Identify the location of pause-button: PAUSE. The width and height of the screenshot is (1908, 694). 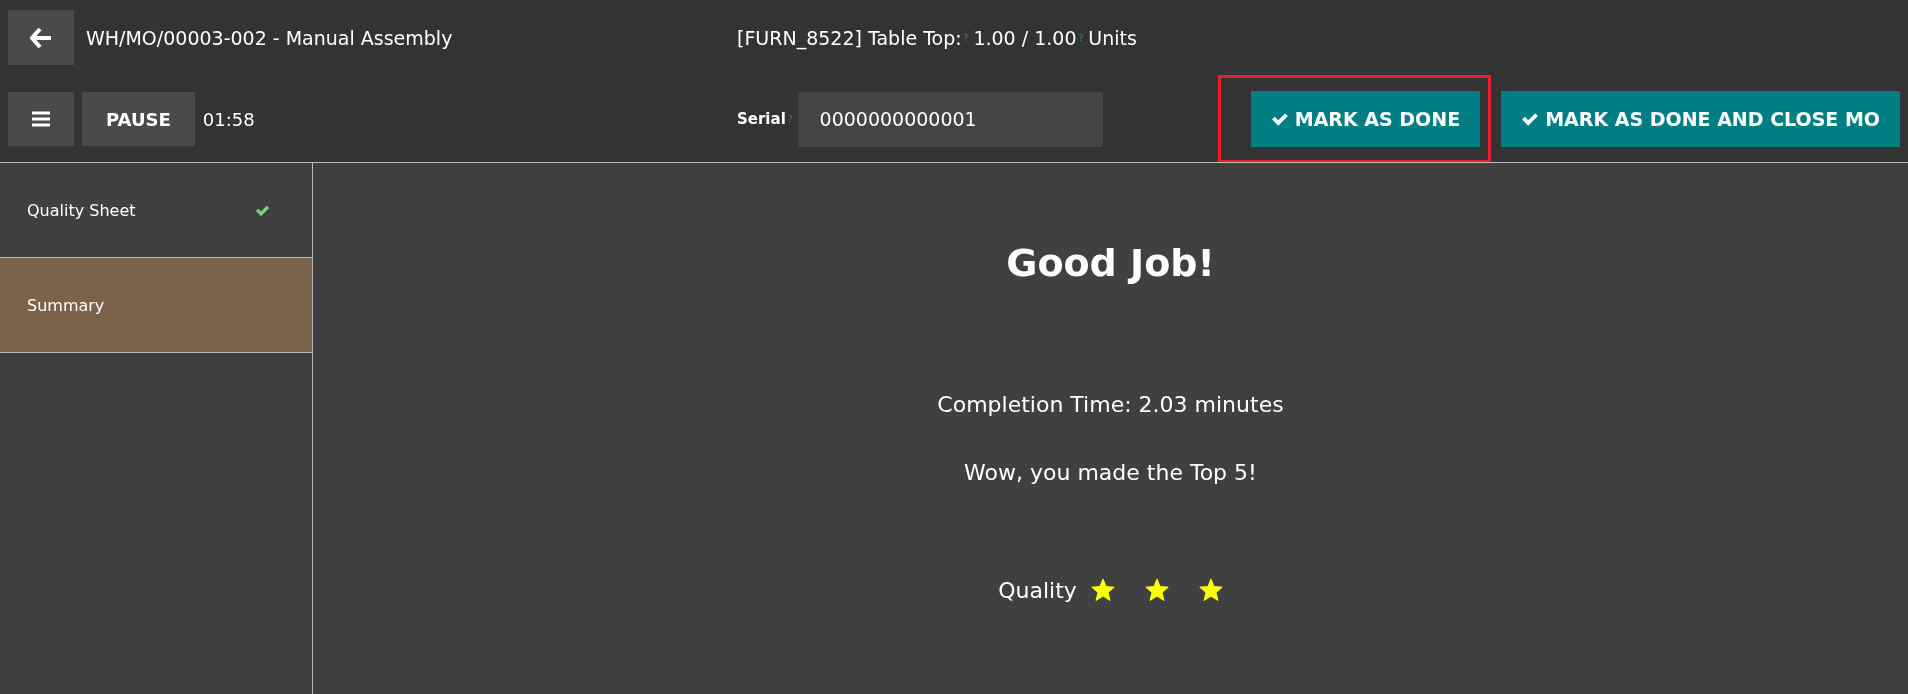
(138, 119).